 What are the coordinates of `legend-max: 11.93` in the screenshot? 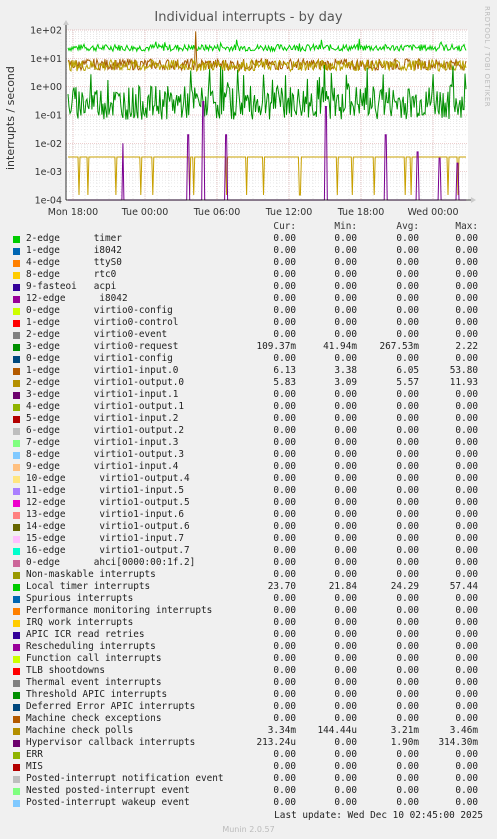 It's located at (463, 382).